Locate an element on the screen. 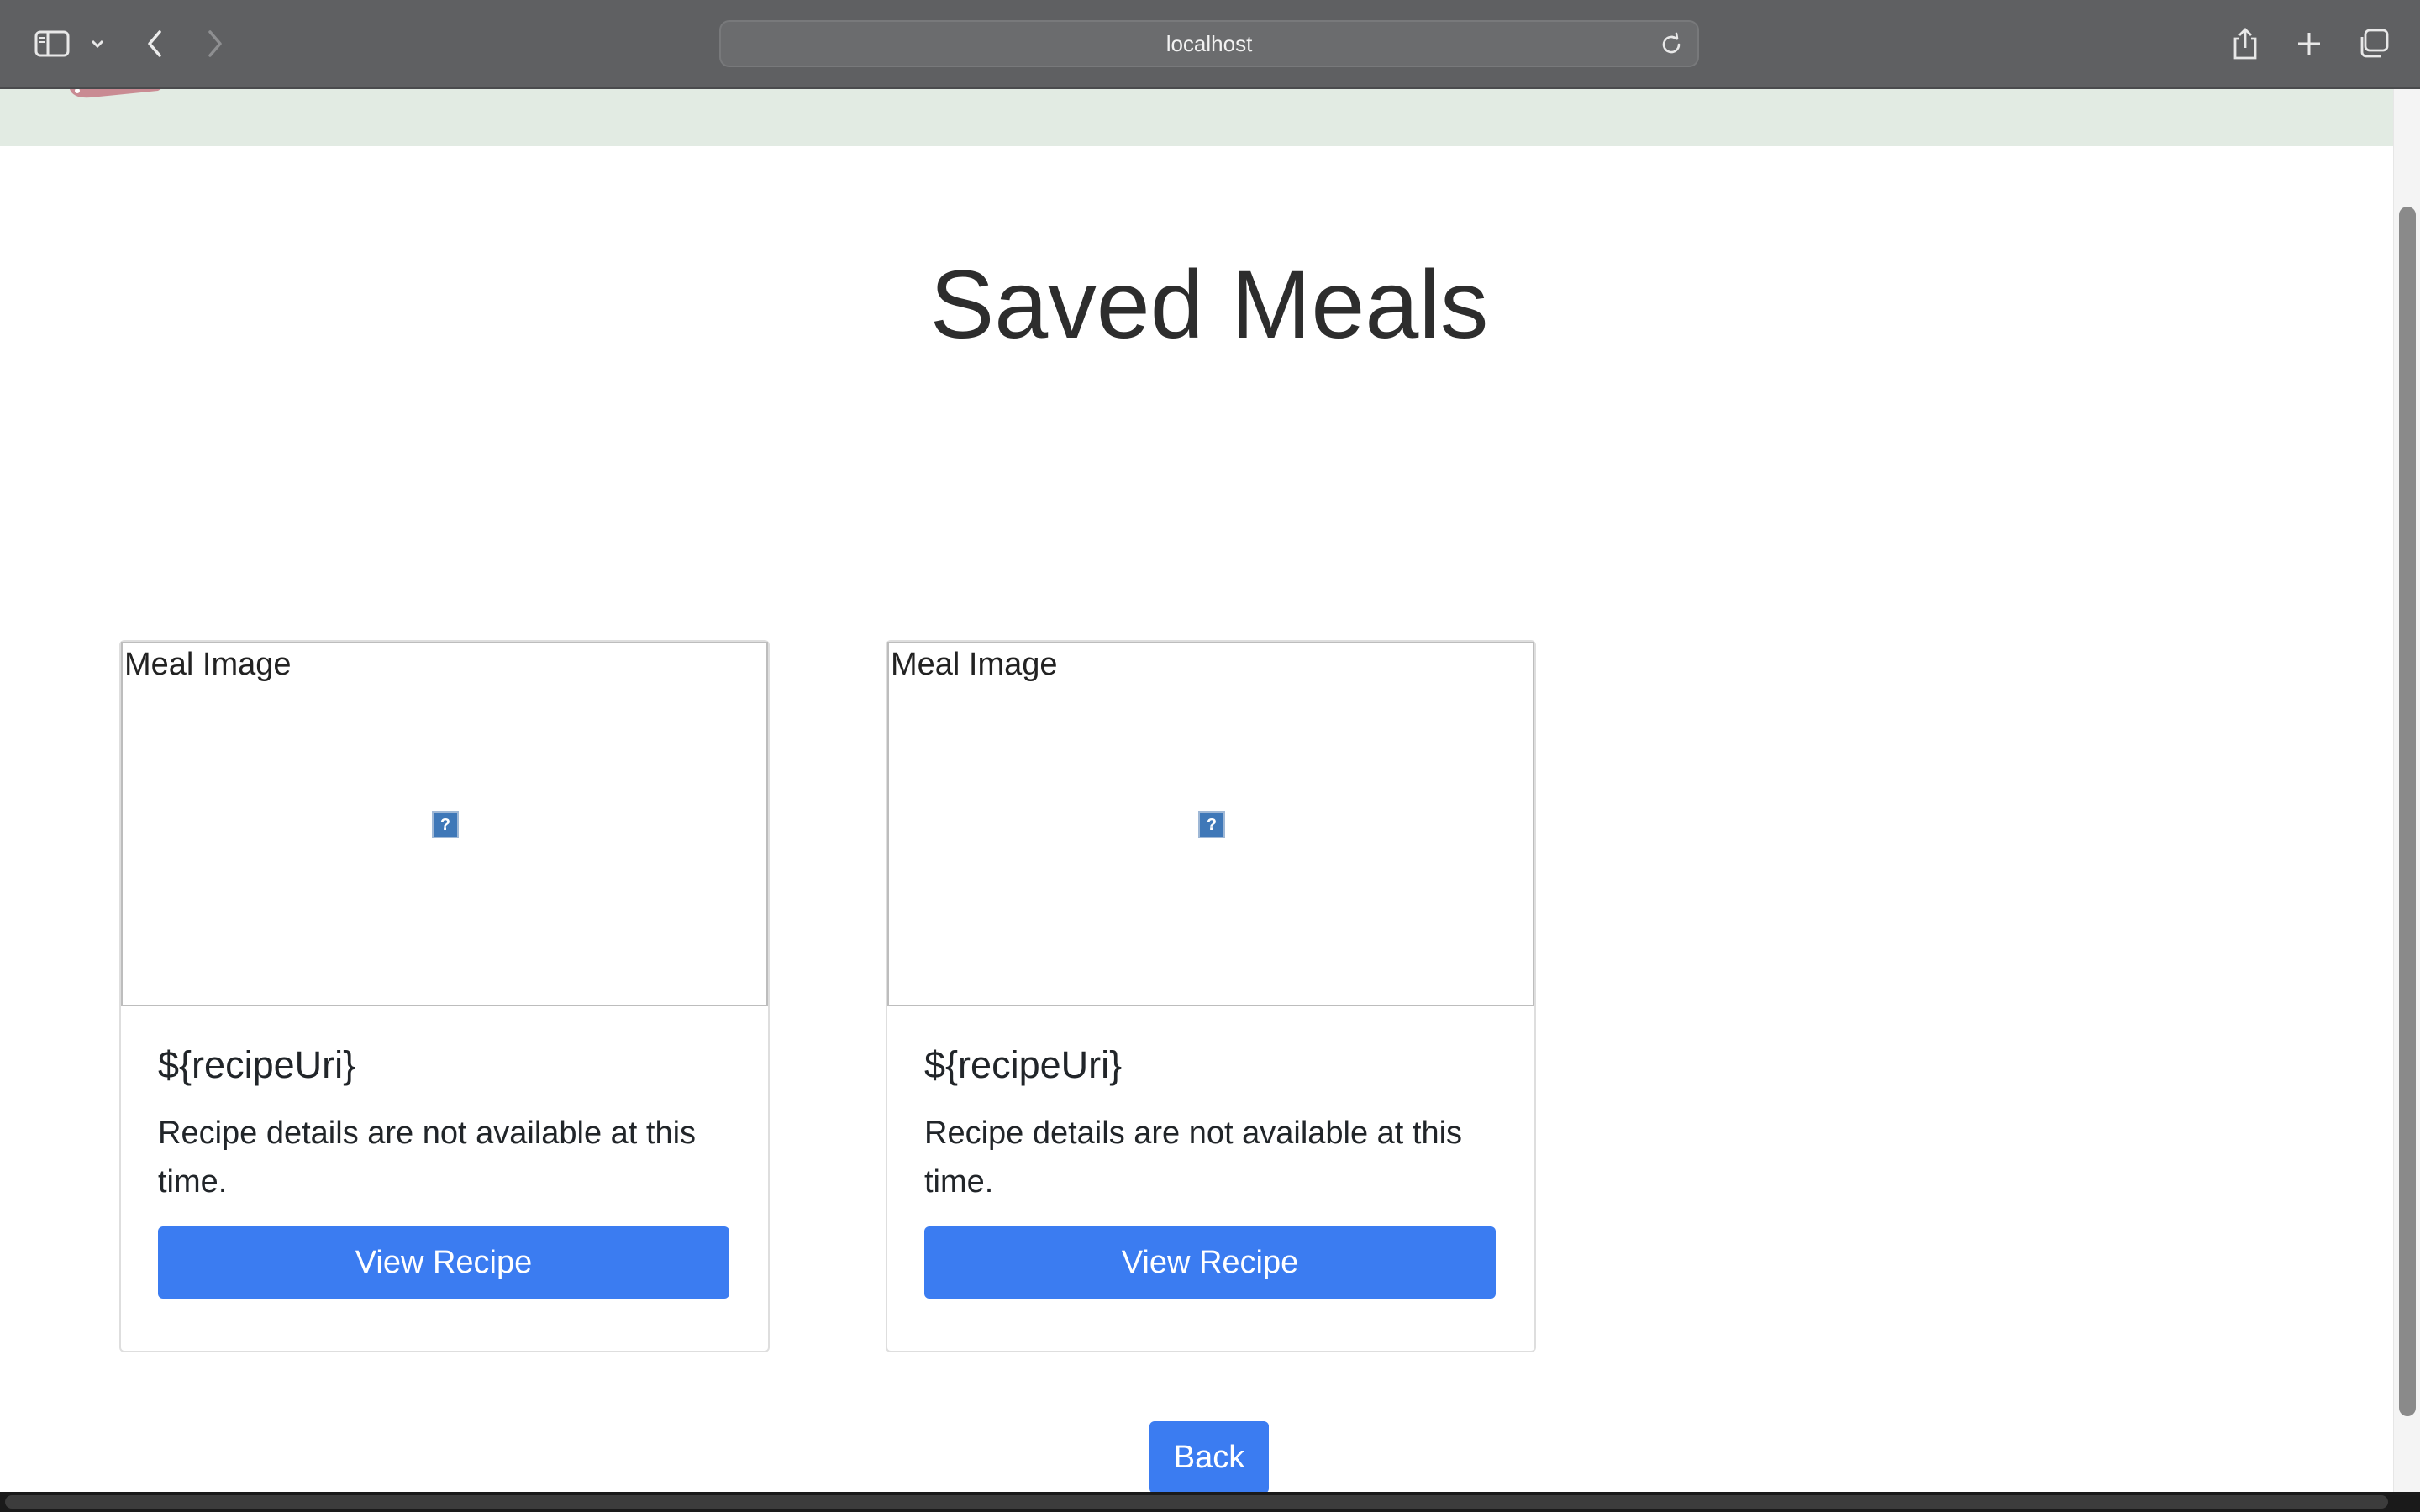  back-button: Back is located at coordinates (1209, 1457).